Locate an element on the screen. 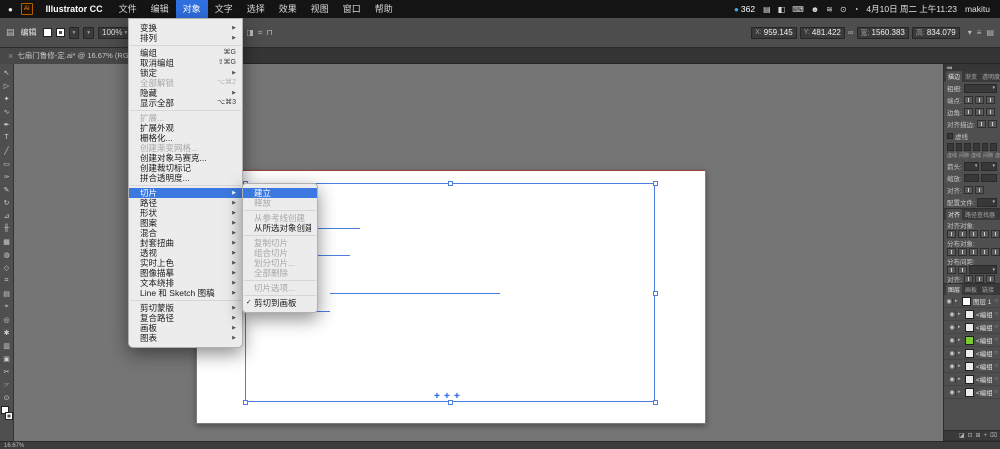 The width and height of the screenshot is (1000, 449). collect-export-icon: ◪ is located at coordinates (962, 435).